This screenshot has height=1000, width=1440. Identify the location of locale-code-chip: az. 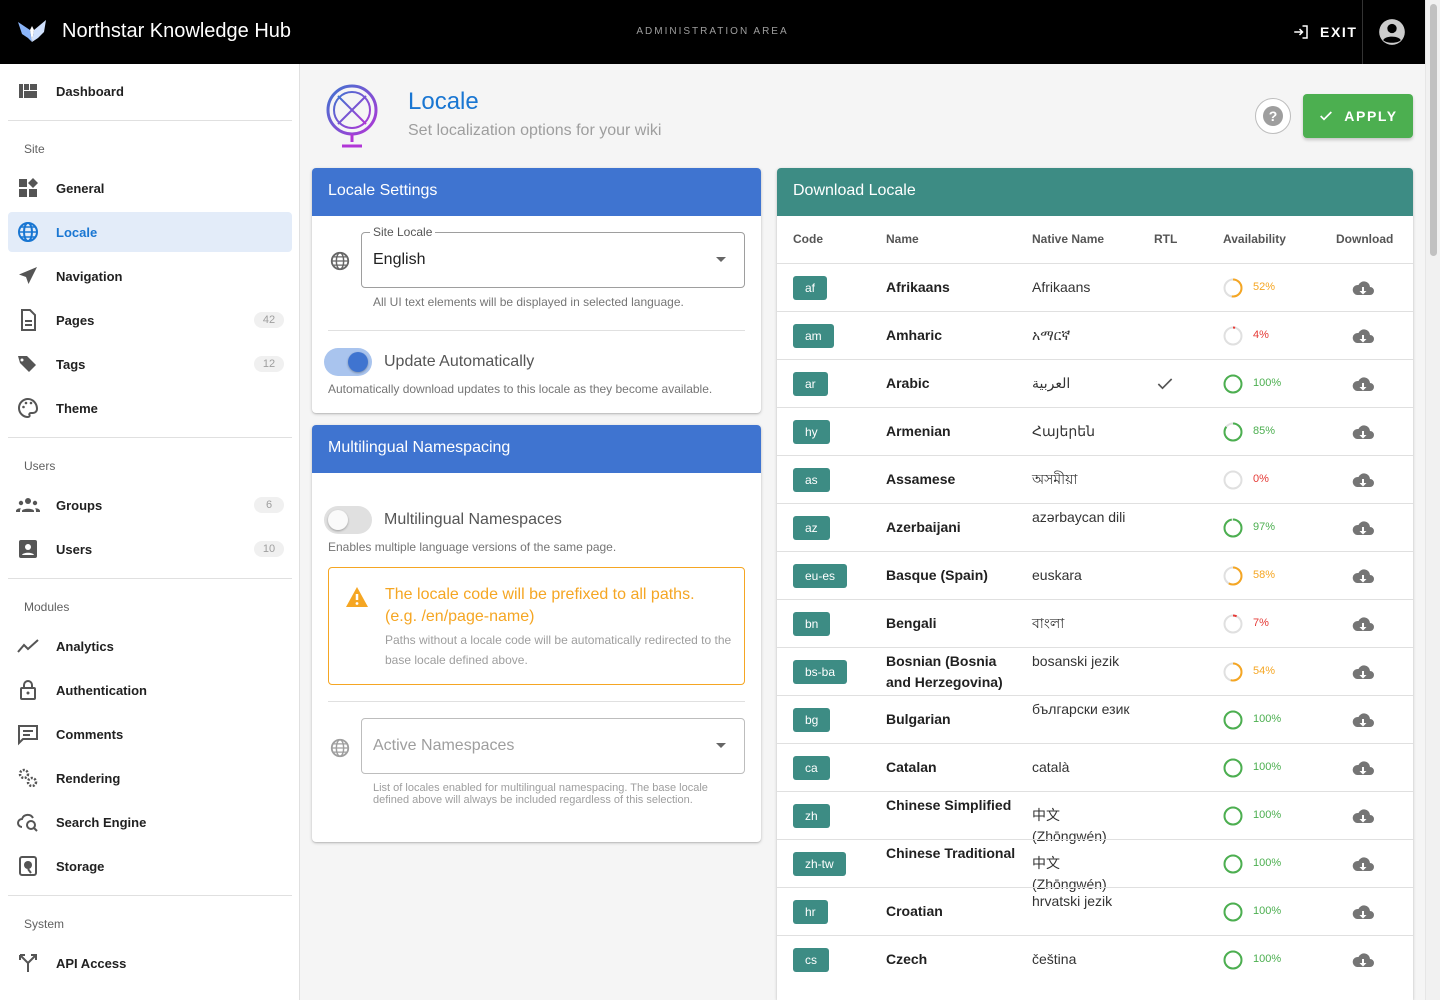
(811, 528).